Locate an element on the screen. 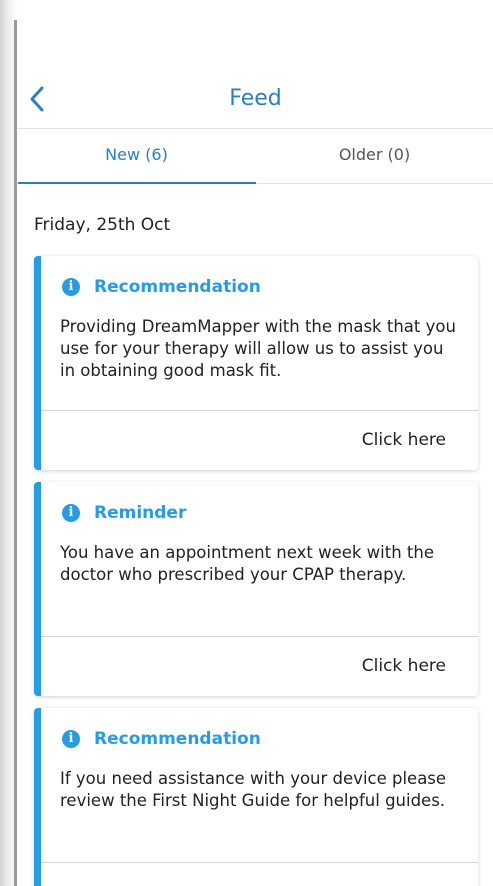 This screenshot has height=886, width=493. tab-older: Older (0) is located at coordinates (374, 156).